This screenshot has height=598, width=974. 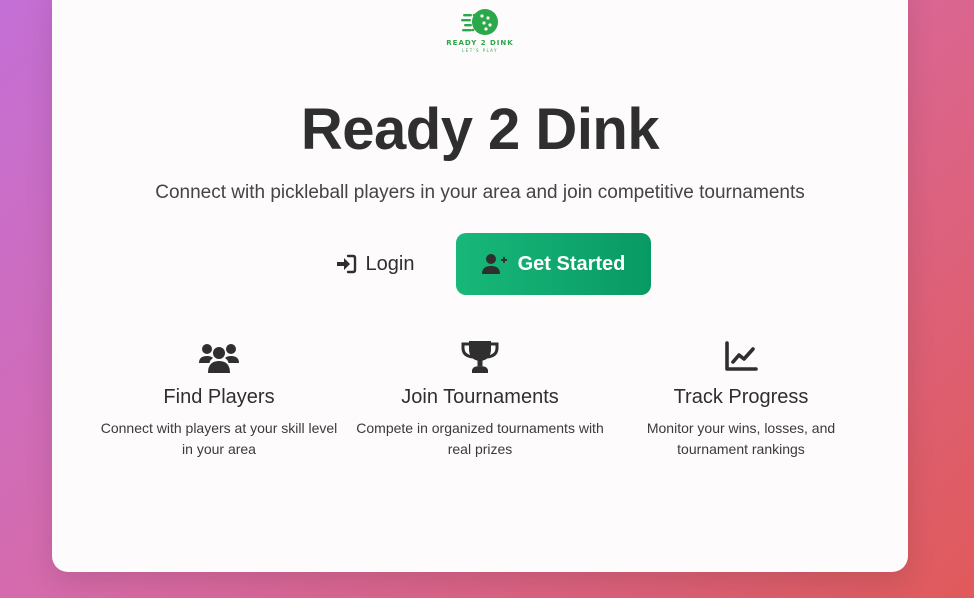 What do you see at coordinates (480, 357) in the screenshot?
I see `trophy-icon` at bounding box center [480, 357].